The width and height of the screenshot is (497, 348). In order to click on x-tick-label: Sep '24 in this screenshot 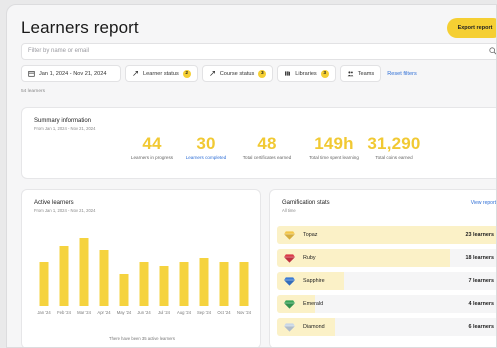, I will do `click(204, 312)`.